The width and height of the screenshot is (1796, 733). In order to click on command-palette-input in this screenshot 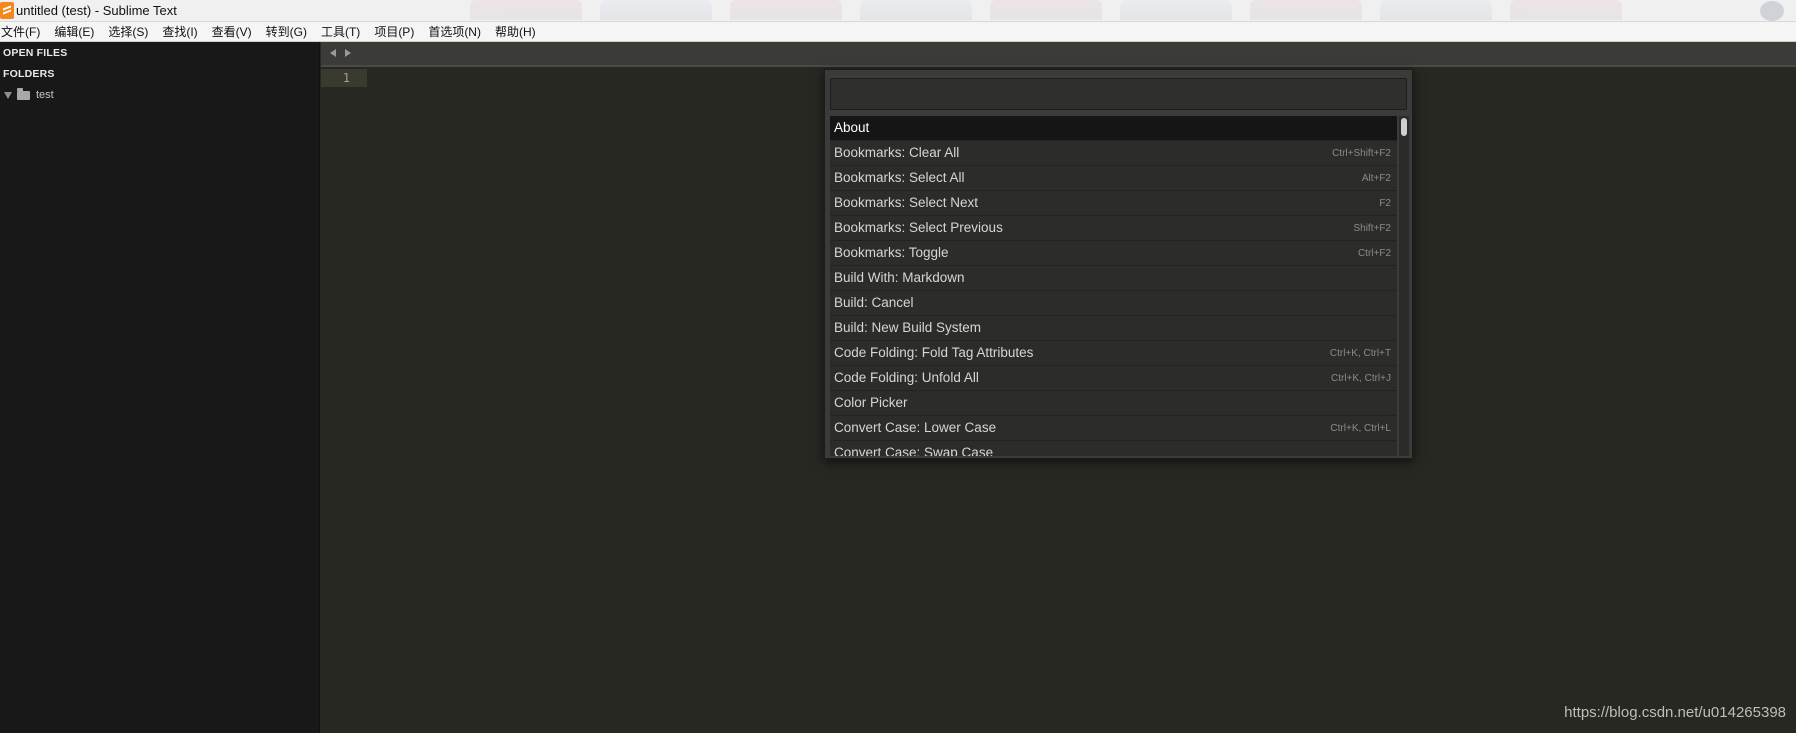, I will do `click(1118, 94)`.